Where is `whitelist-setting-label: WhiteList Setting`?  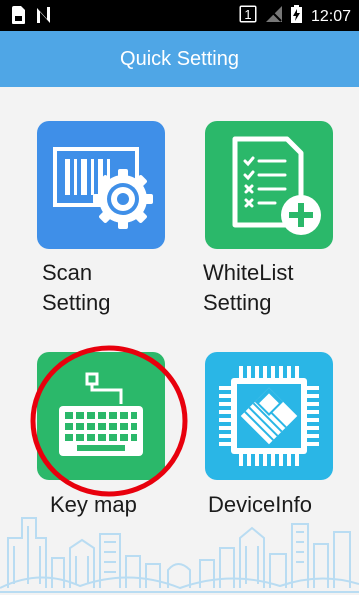
whitelist-setting-label: WhiteList Setting is located at coordinates (248, 287).